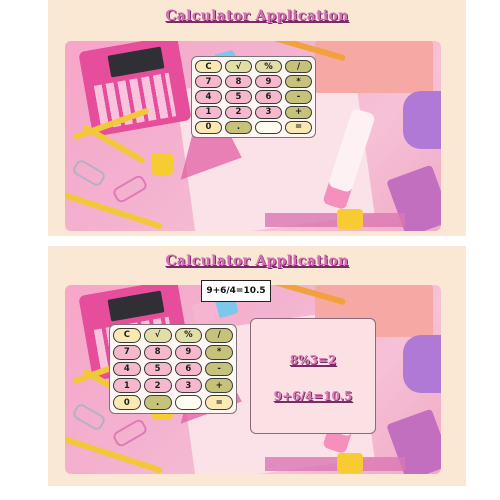 The image size is (500, 500). Describe the element at coordinates (313, 396) in the screenshot. I see `history-entry: 9+6/4=10.5` at that location.